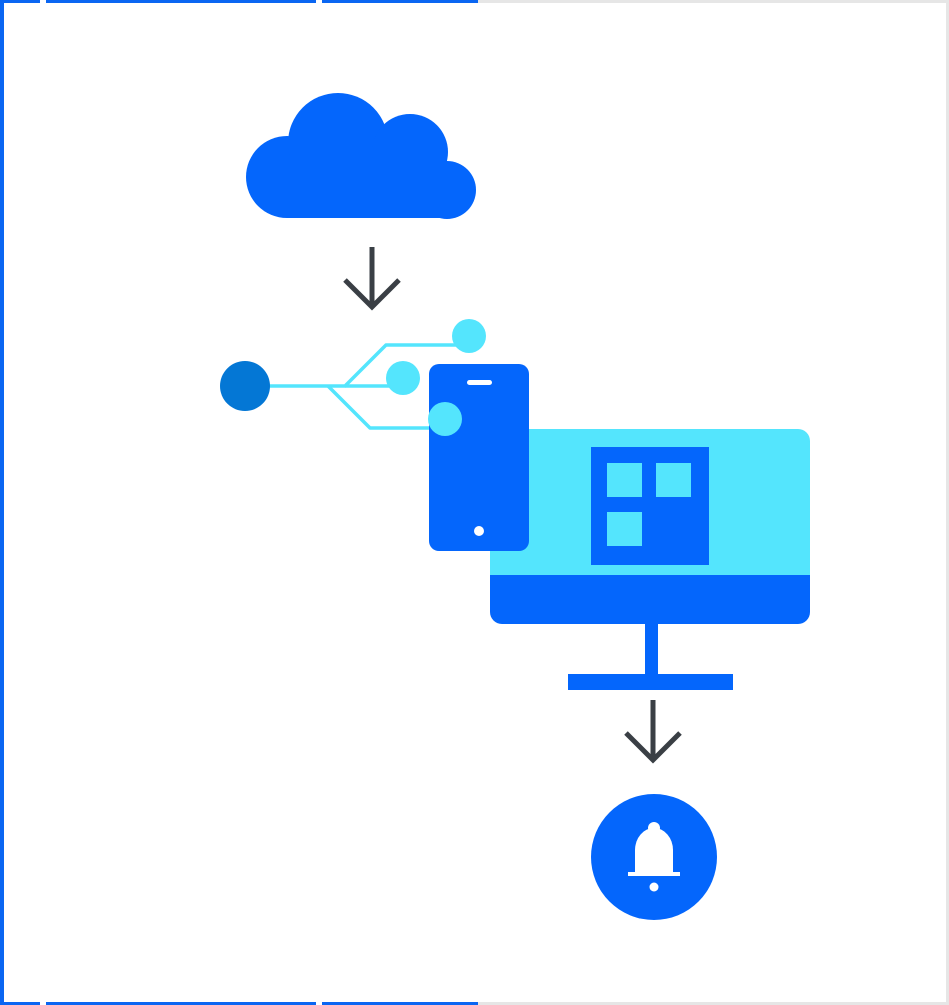  What do you see at coordinates (651, 650) in the screenshot?
I see `monitor-neck` at bounding box center [651, 650].